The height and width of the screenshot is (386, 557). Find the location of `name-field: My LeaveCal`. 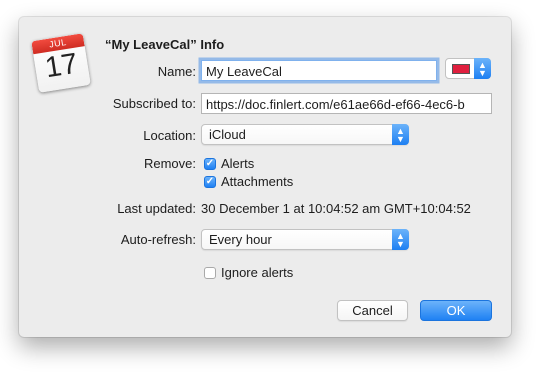

name-field: My LeaveCal is located at coordinates (319, 70).